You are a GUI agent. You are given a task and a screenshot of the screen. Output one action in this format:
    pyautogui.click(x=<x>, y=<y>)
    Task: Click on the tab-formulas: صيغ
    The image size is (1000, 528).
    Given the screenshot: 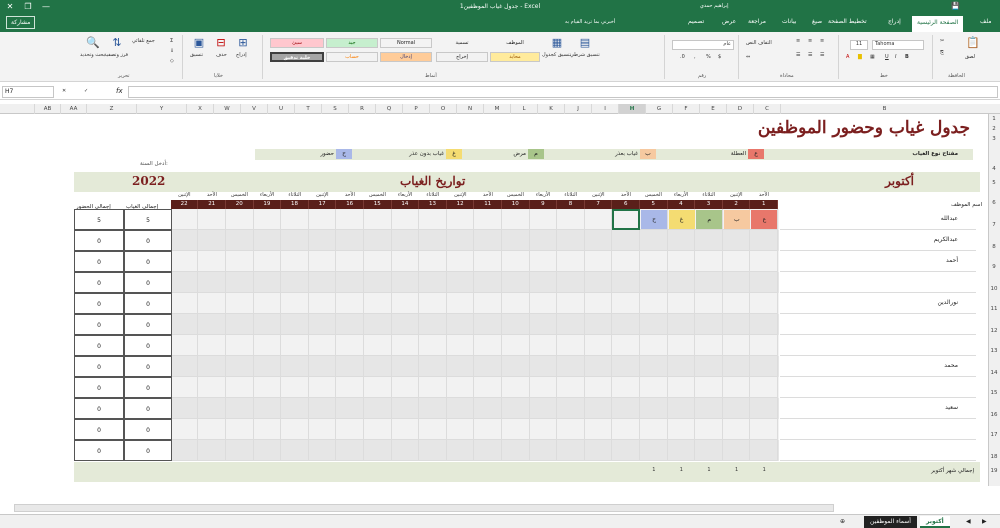 What is the action you would take?
    pyautogui.click(x=817, y=21)
    